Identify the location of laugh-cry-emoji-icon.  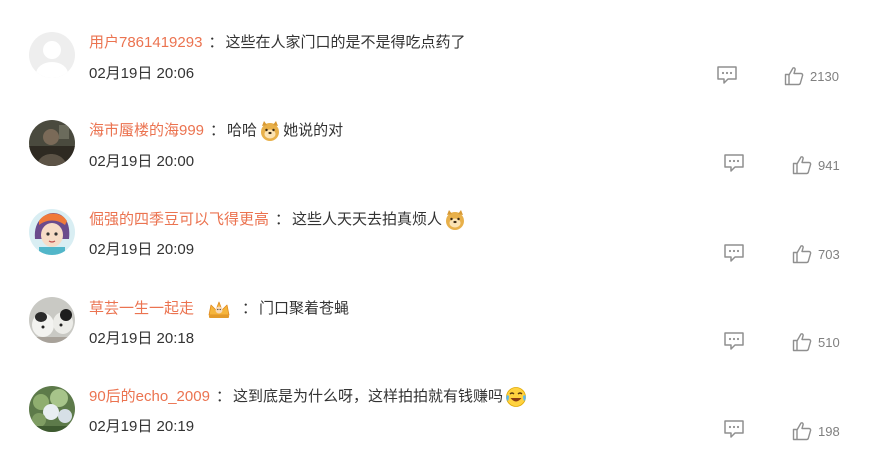
(516, 397).